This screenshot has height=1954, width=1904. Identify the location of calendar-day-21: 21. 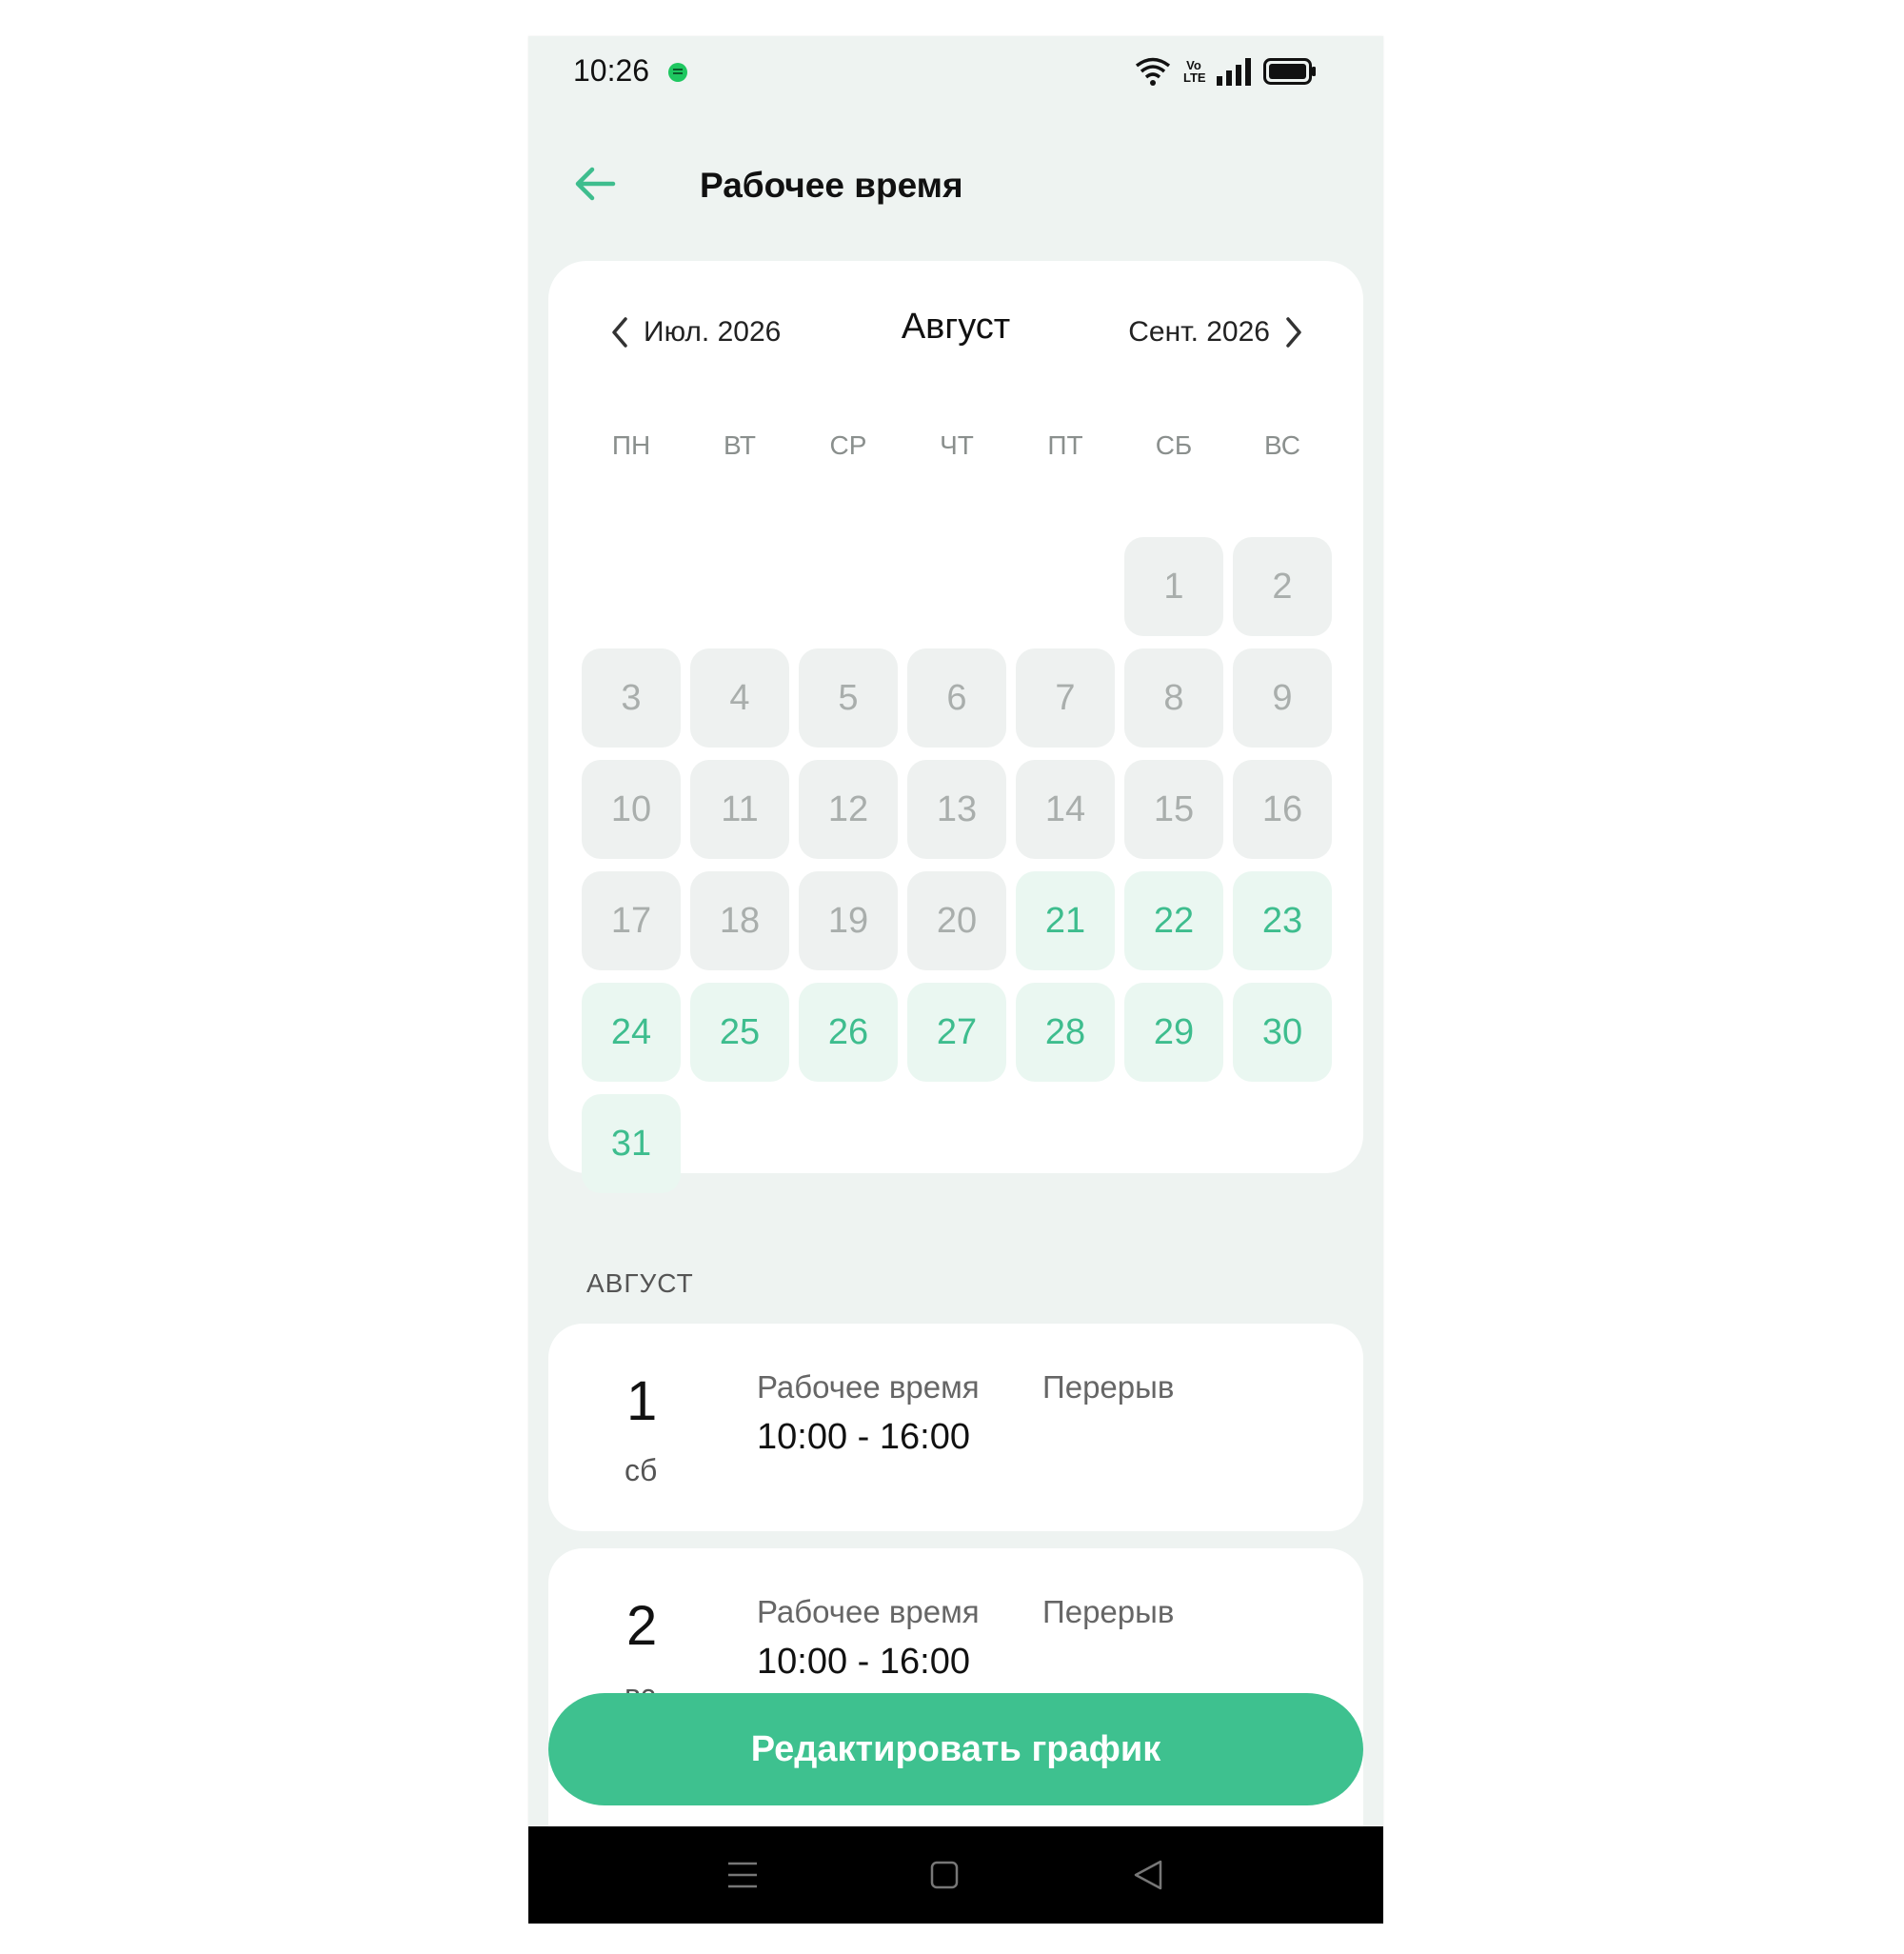
(1065, 920).